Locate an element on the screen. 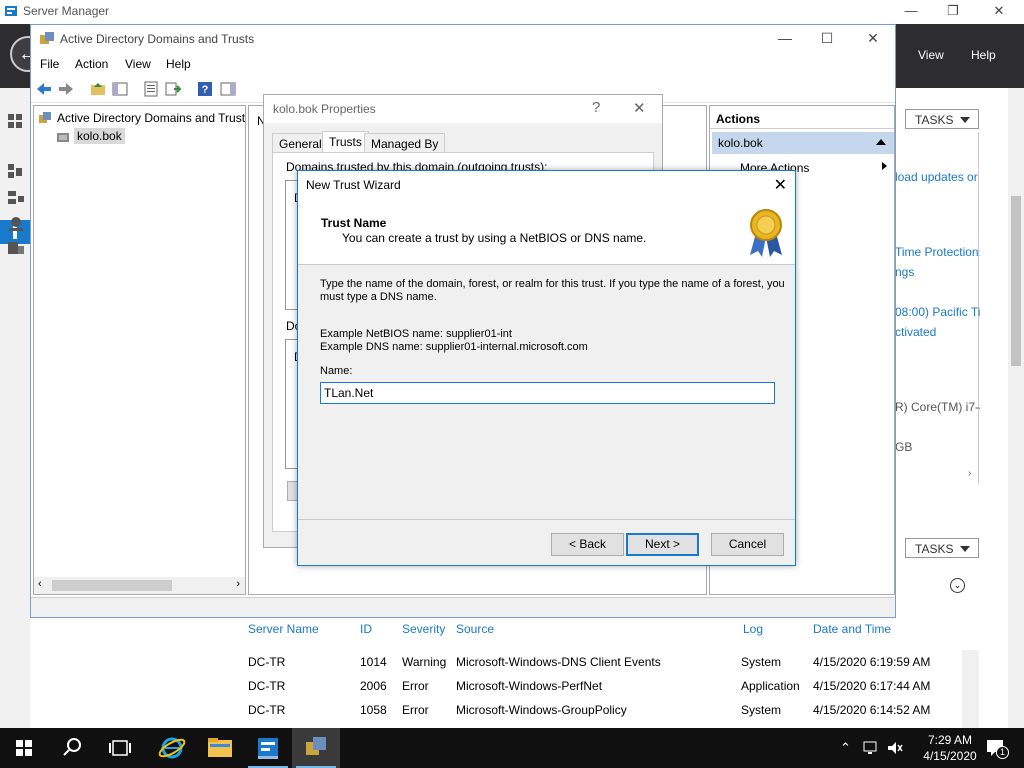  server-manager-scrollbar is located at coordinates (1016, 408).